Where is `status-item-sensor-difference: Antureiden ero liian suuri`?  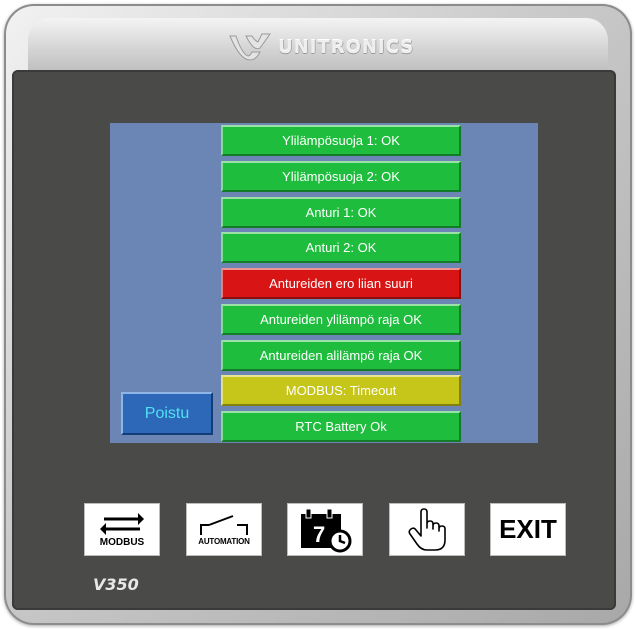
status-item-sensor-difference: Antureiden ero liian suuri is located at coordinates (341, 283).